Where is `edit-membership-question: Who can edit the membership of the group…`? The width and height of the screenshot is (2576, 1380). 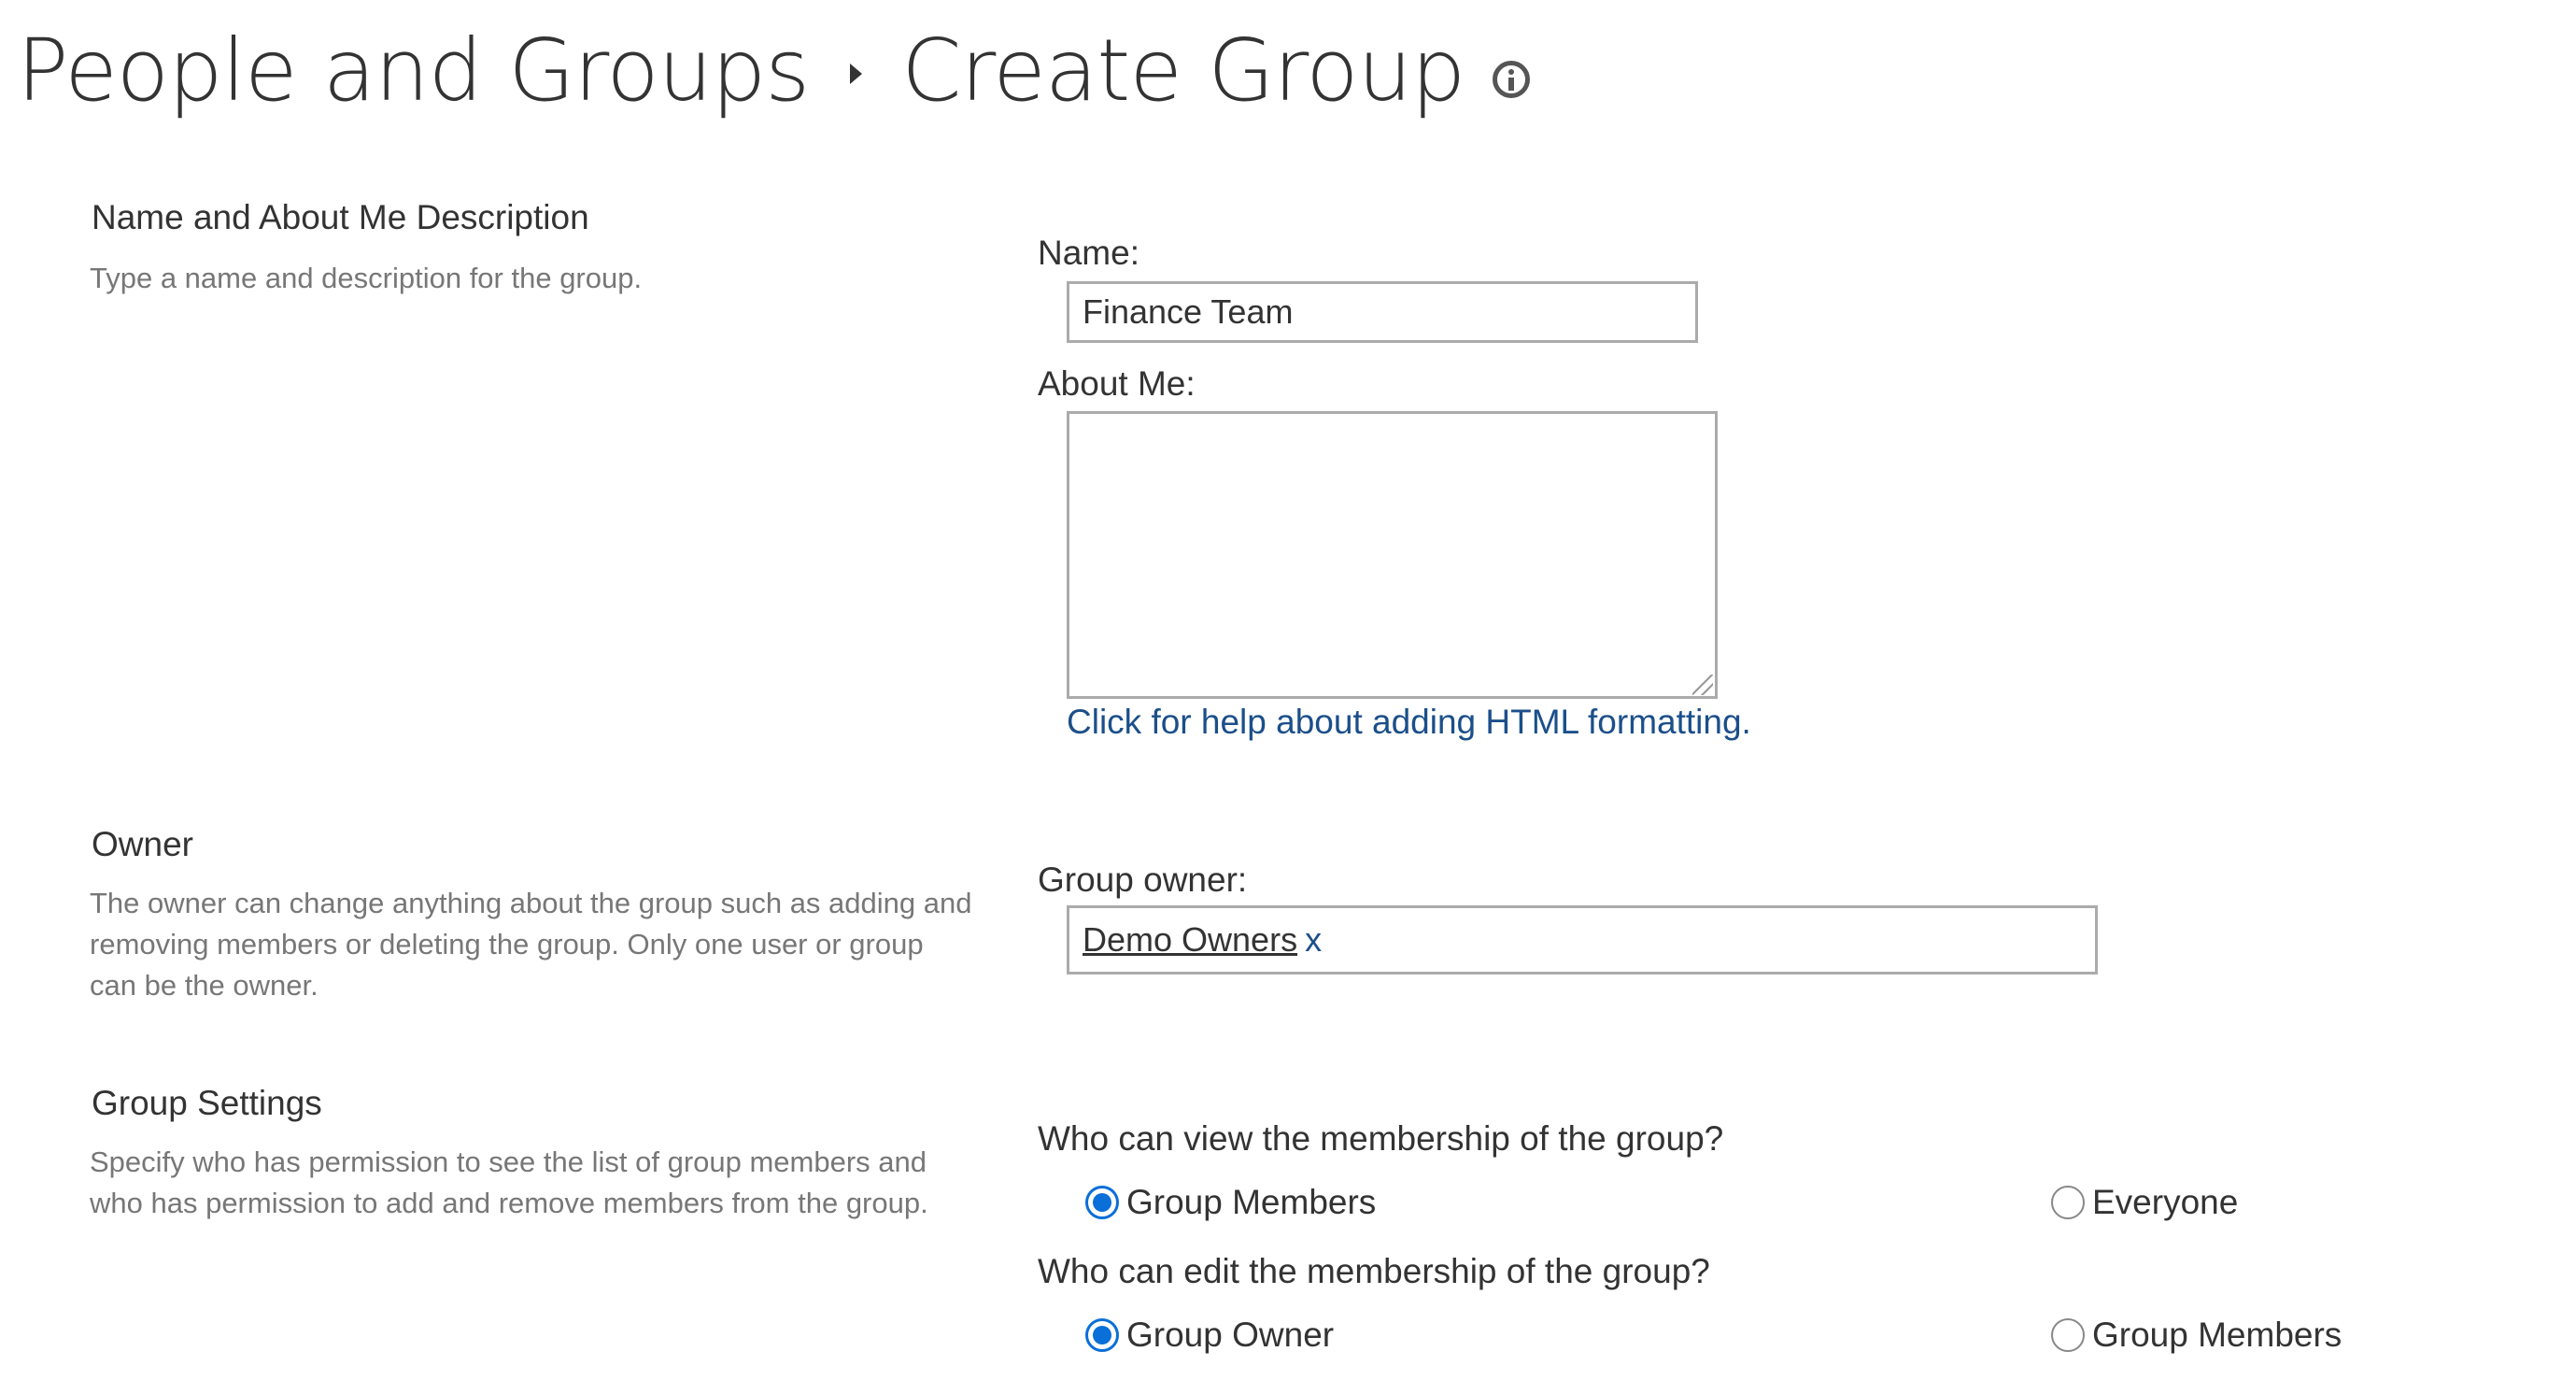 edit-membership-question: Who can edit the membership of the group… is located at coordinates (1374, 1271).